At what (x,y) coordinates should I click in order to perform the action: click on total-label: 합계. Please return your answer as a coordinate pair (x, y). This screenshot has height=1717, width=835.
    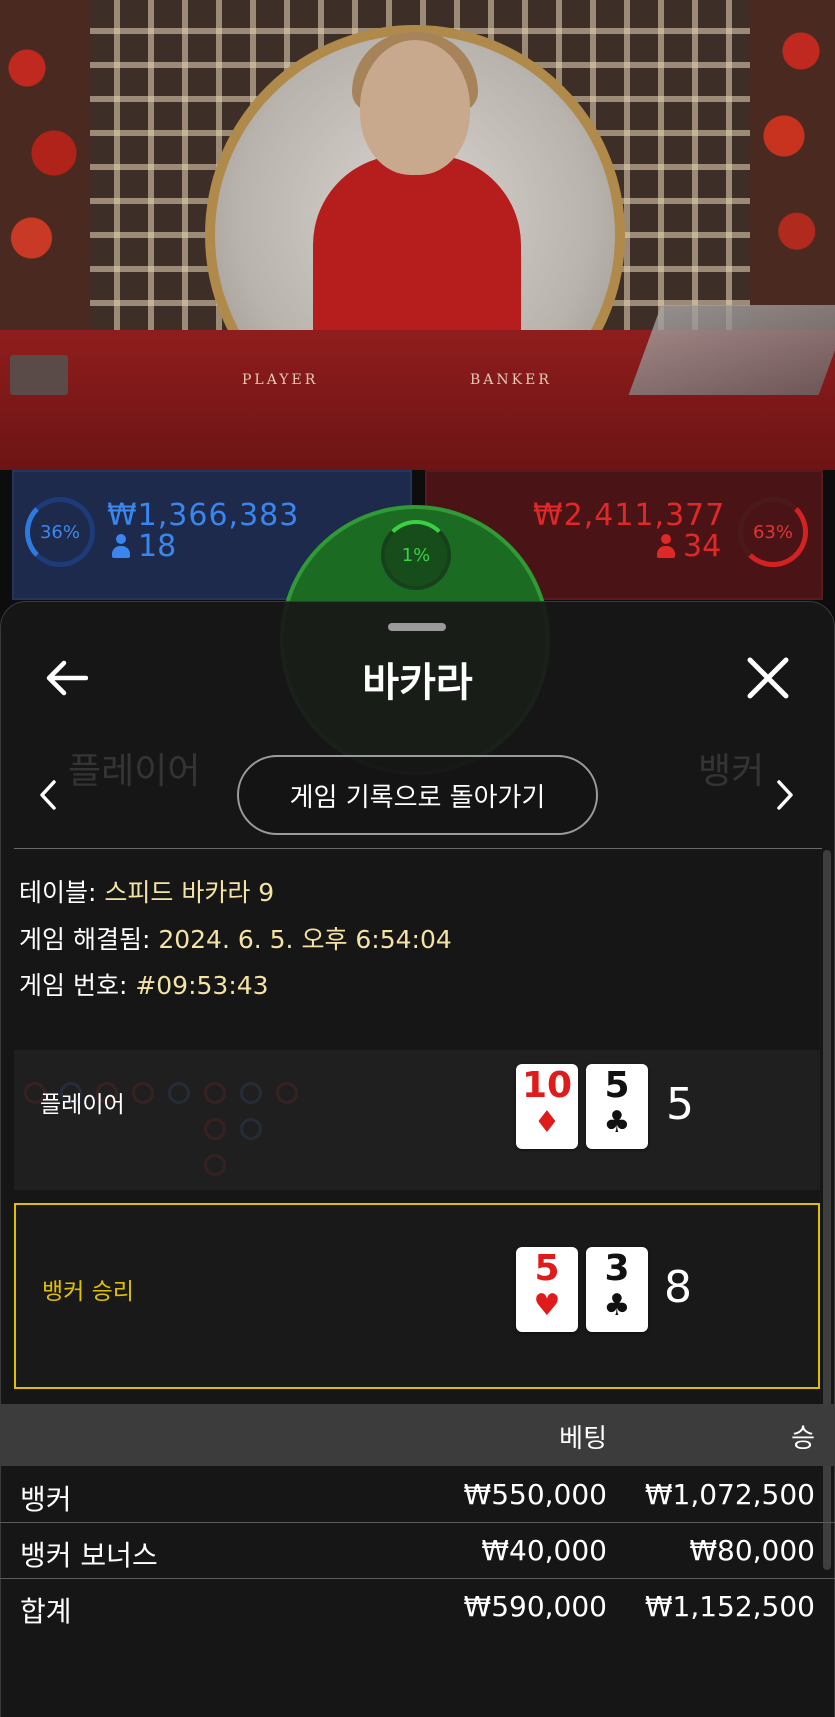
    Looking at the image, I should click on (46, 1611).